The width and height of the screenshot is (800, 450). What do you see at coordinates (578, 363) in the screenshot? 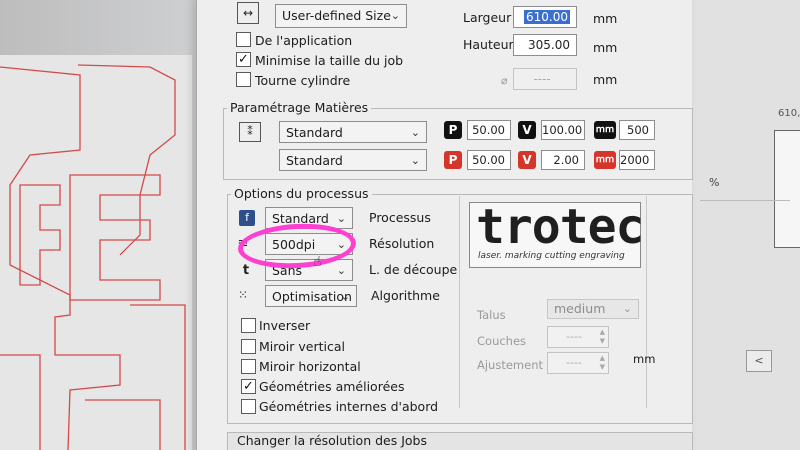
I see `ajustement-stepper: ---- ▲ ▼` at bounding box center [578, 363].